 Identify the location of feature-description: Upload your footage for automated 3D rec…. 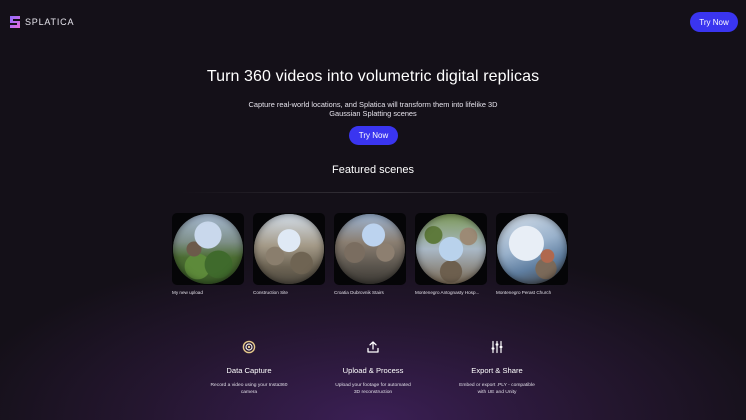
(373, 389).